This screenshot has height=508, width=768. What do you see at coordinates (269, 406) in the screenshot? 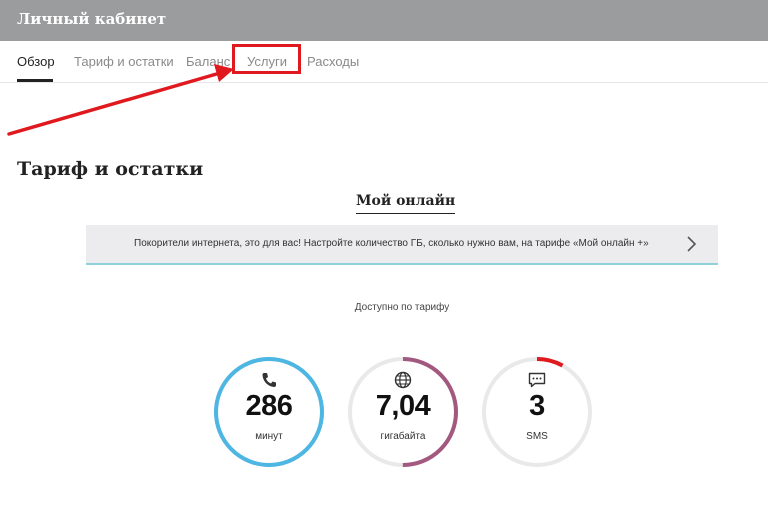
I see `minutes-value: 286` at bounding box center [269, 406].